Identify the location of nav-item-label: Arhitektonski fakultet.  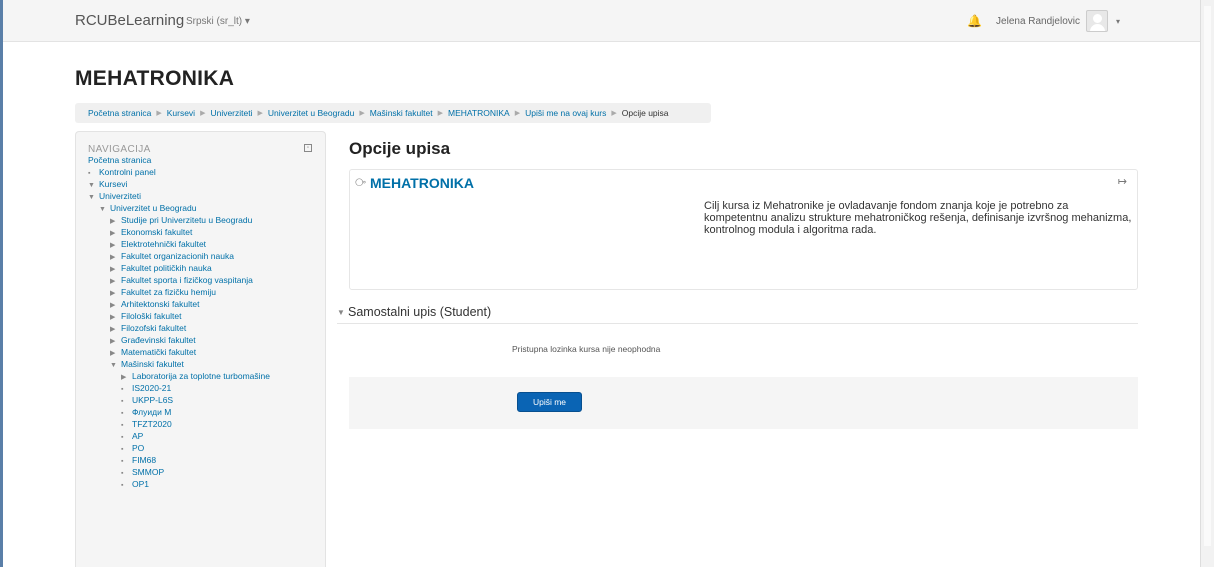
(160, 304).